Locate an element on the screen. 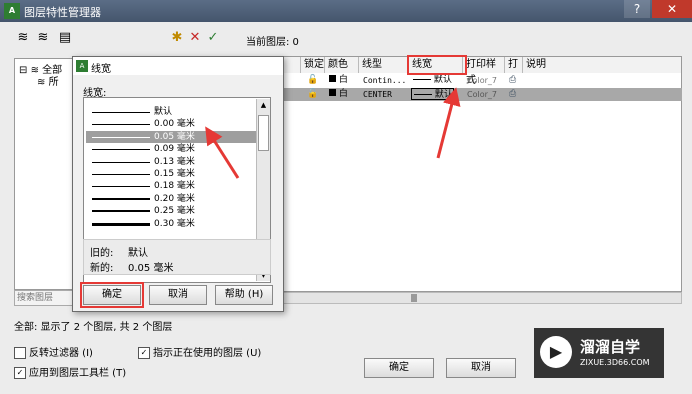 The image size is (692, 394). lineweight-item: 0.25 毫米 is located at coordinates (171, 211).